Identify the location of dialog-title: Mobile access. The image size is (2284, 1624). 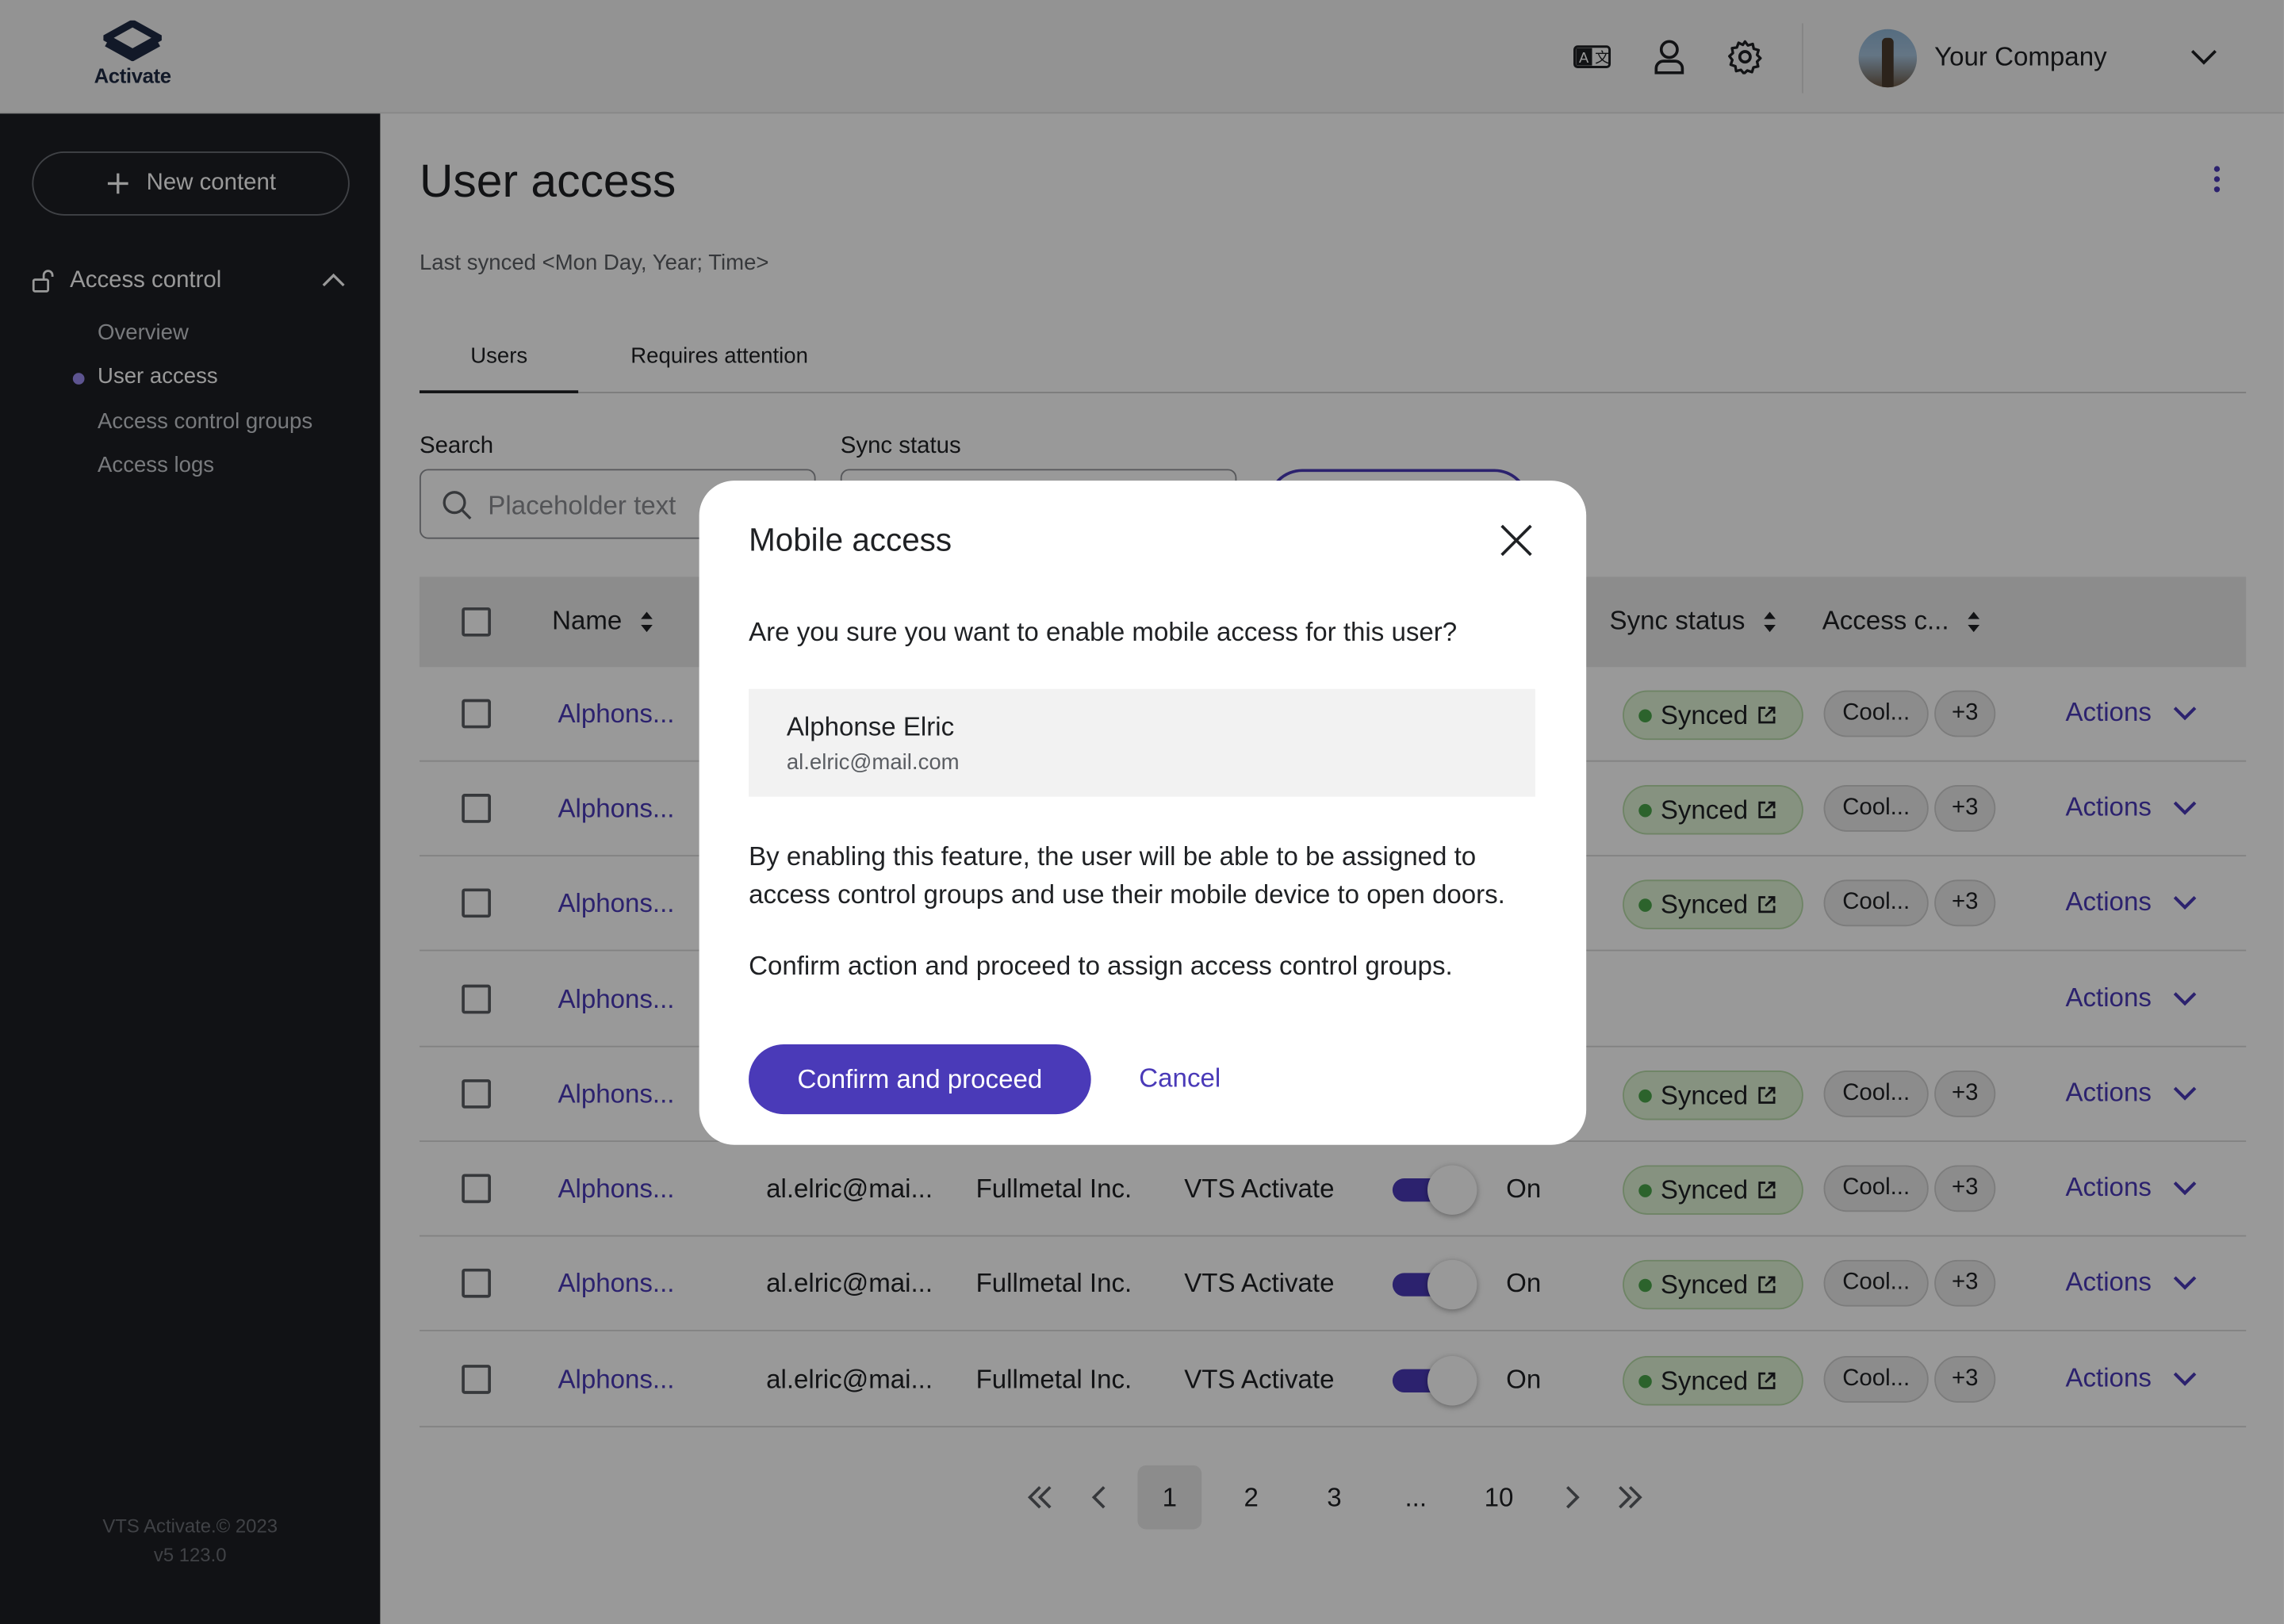
(850, 539).